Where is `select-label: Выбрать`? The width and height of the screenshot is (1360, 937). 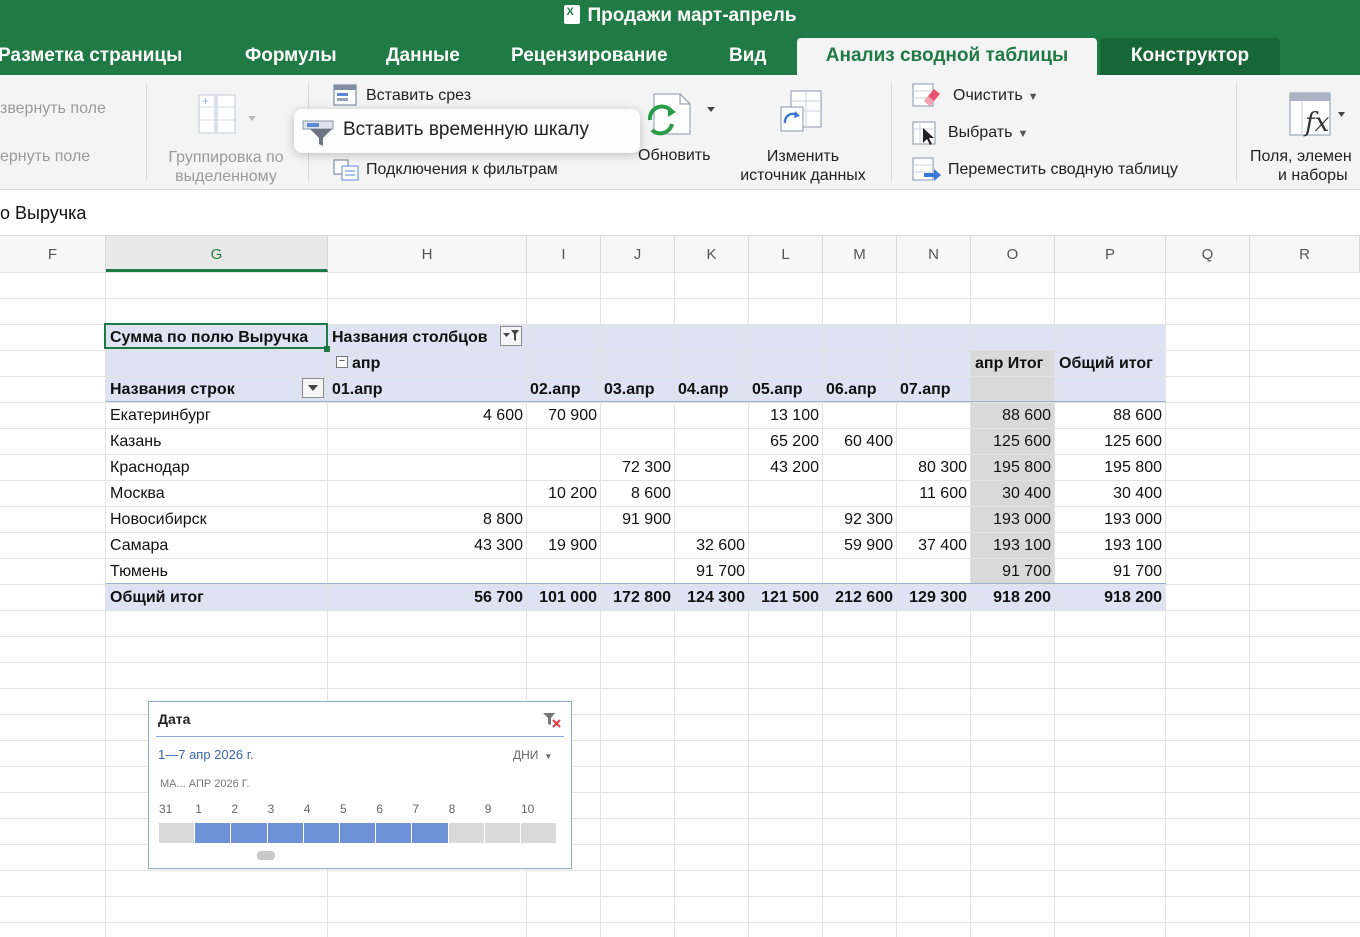 select-label: Выбрать is located at coordinates (980, 132).